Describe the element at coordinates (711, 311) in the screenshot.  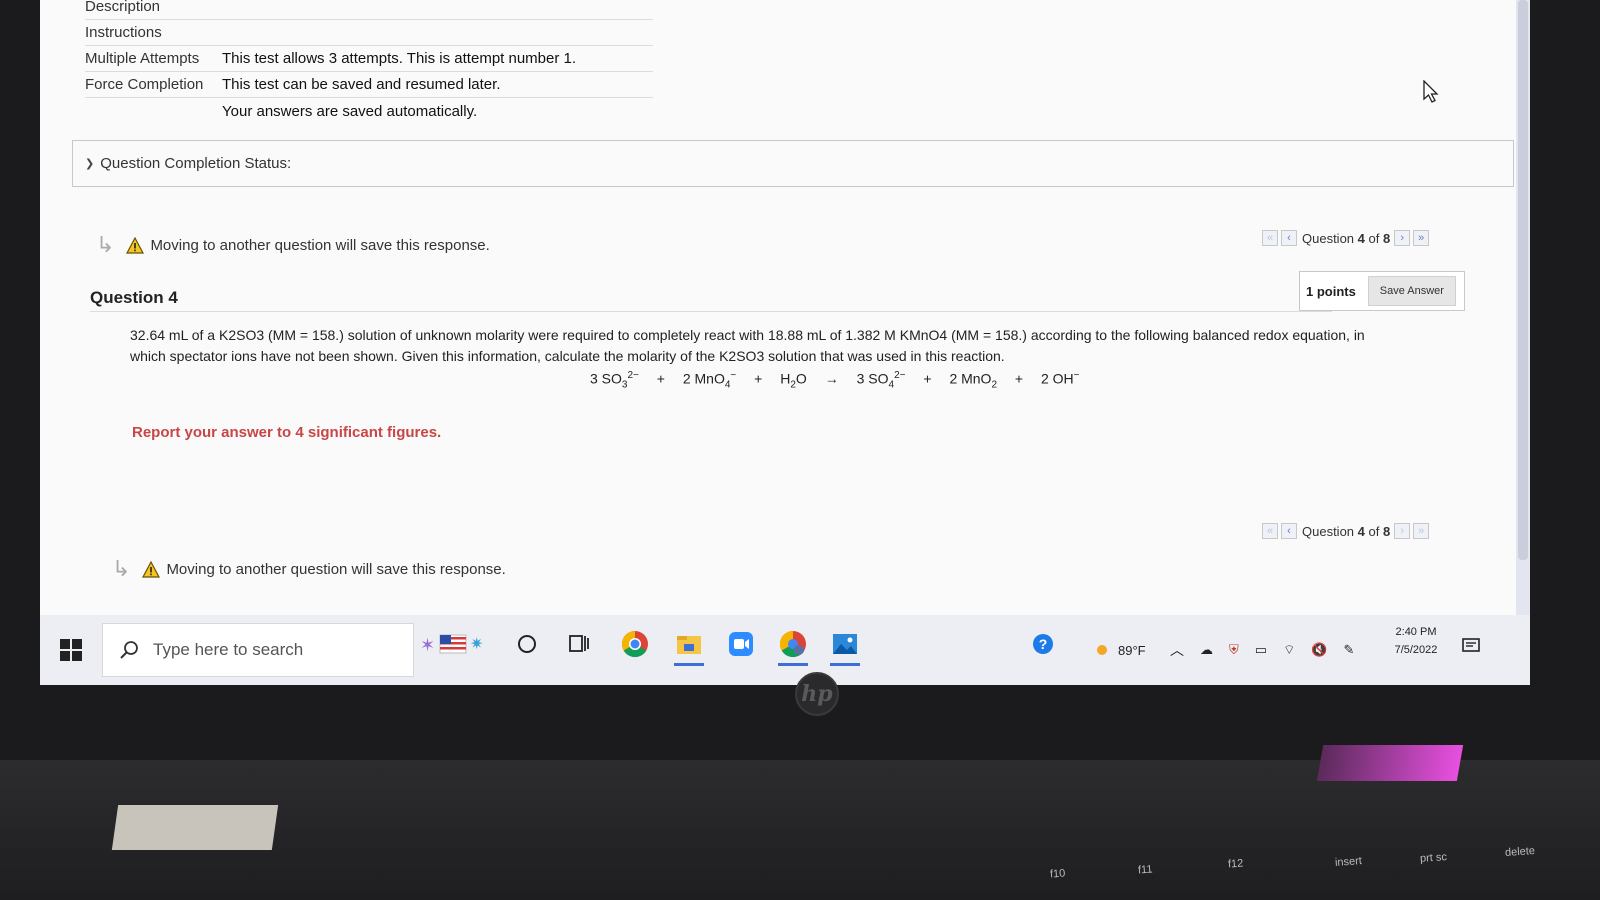
I see `divider` at that location.